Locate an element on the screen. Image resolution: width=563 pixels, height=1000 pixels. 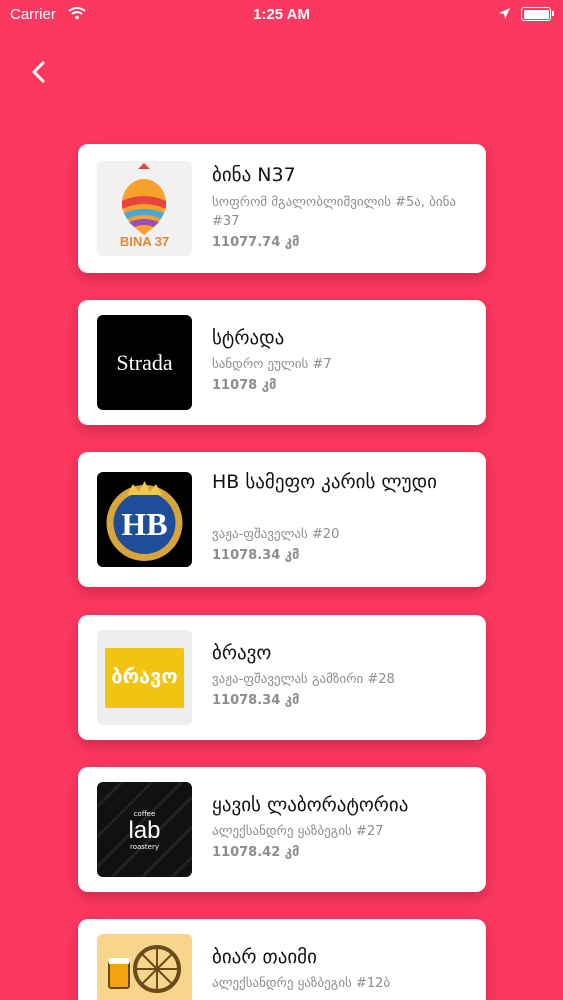
place-logo-text: Strada is located at coordinates (144, 362).